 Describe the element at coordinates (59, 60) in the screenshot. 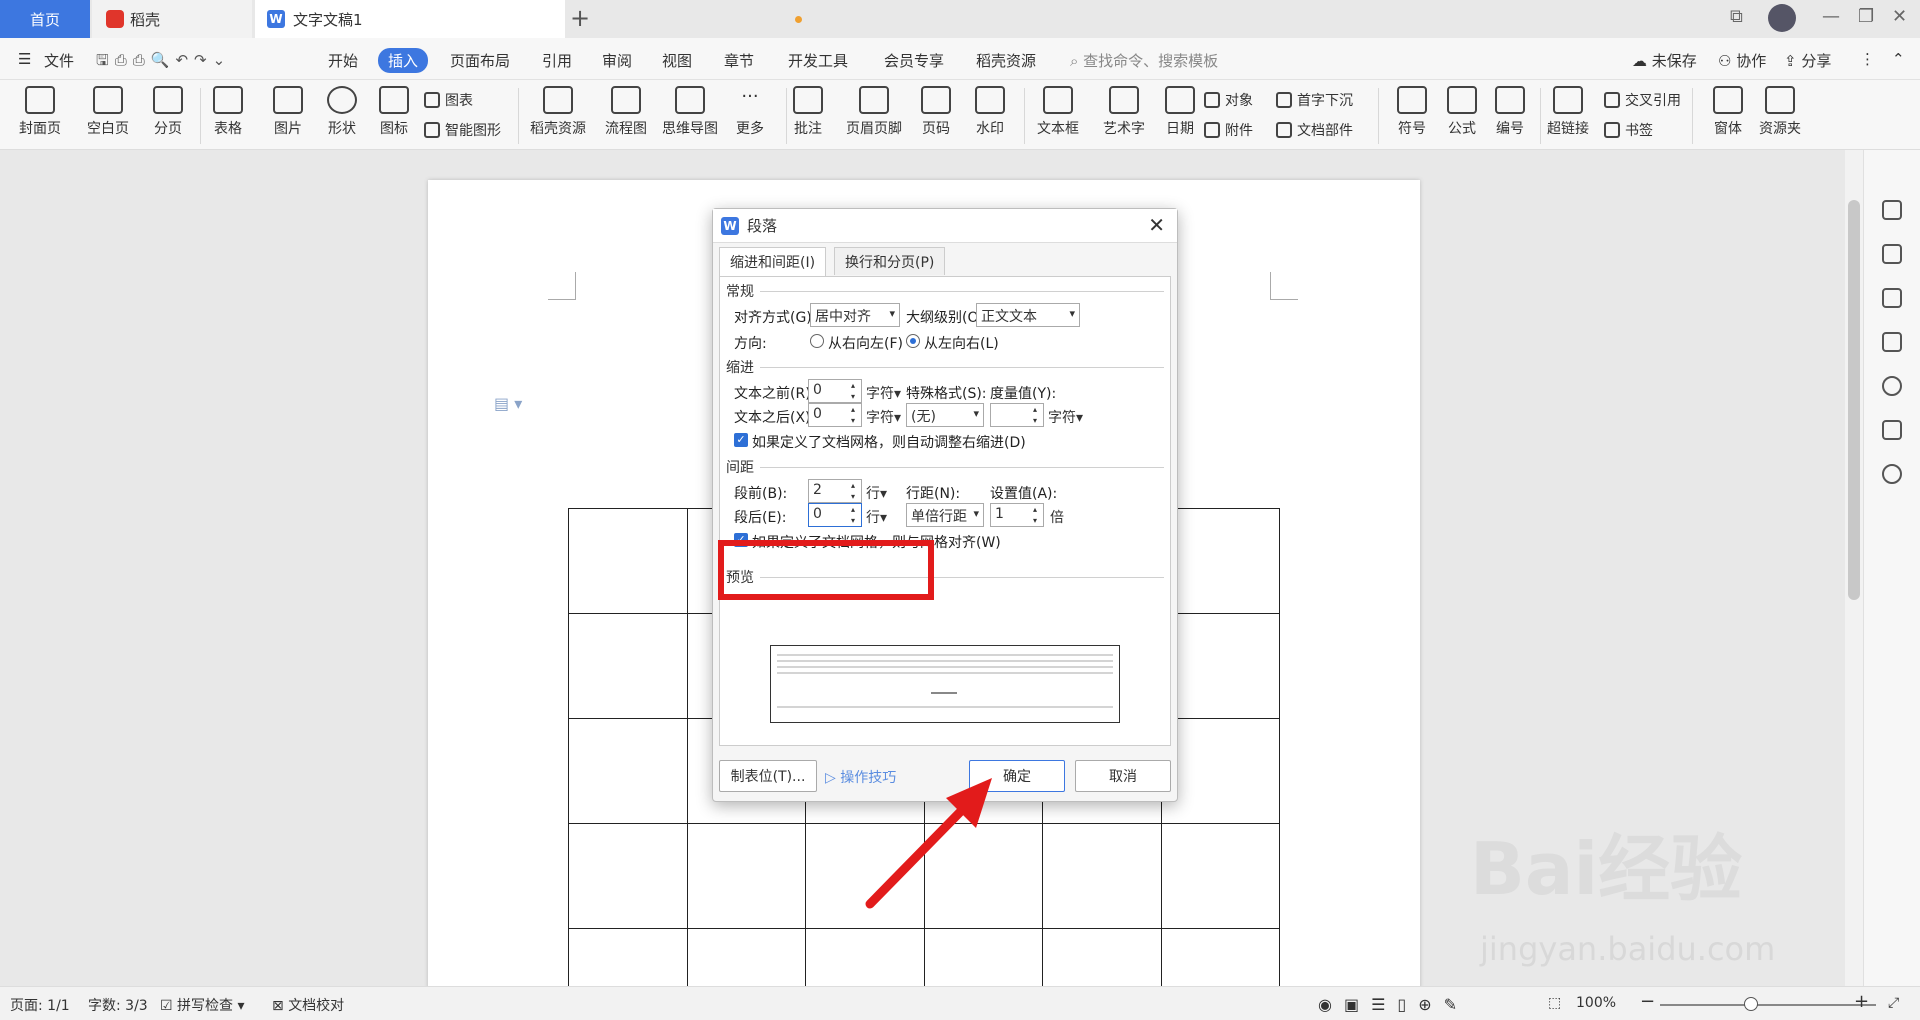

I see `menu-file: 文件` at that location.